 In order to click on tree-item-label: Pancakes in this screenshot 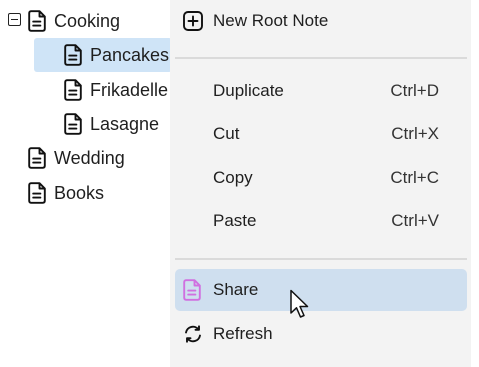, I will do `click(130, 54)`.